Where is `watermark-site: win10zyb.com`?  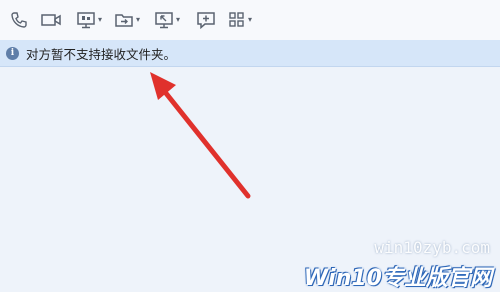
watermark-site: win10zyb.com is located at coordinates (432, 247).